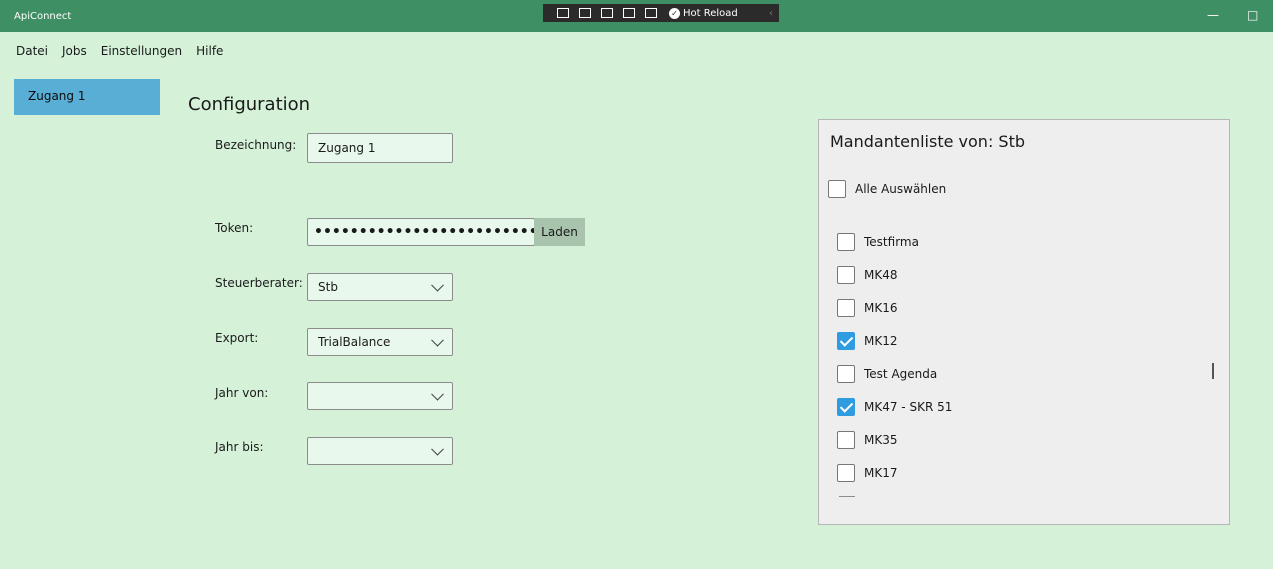  What do you see at coordinates (1213, 371) in the screenshot?
I see `scrollbar-thumb` at bounding box center [1213, 371].